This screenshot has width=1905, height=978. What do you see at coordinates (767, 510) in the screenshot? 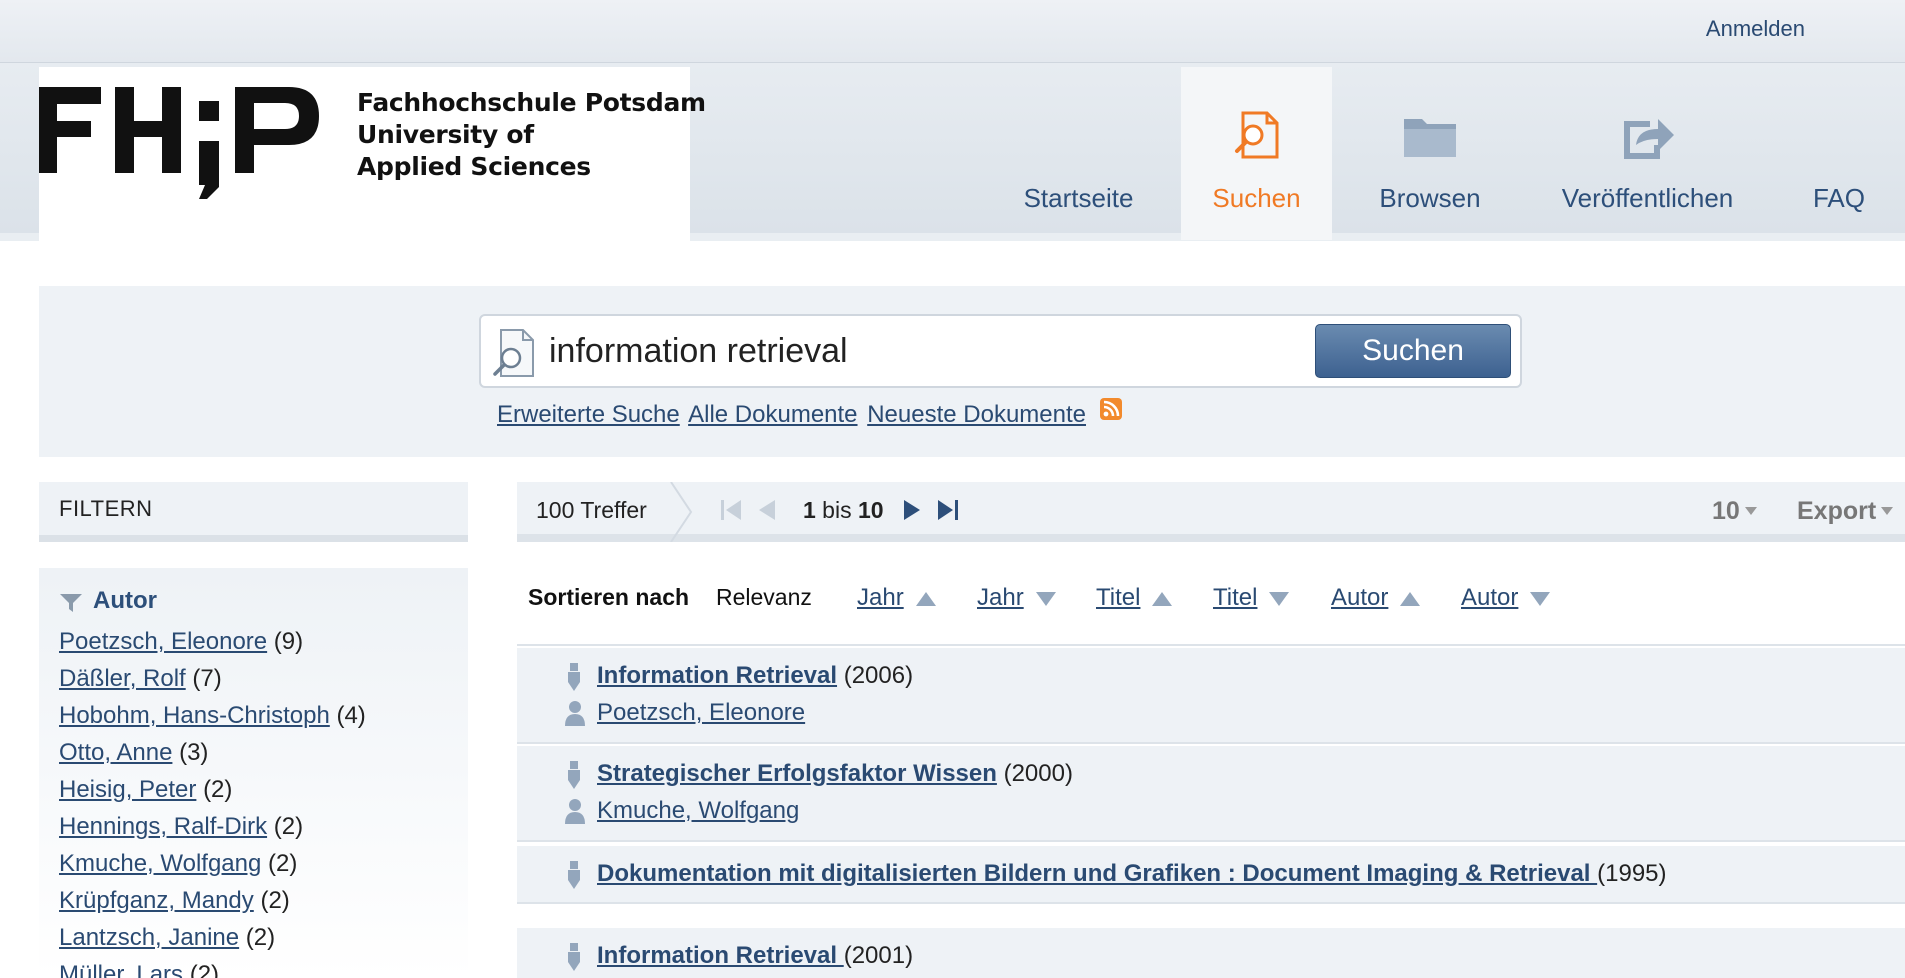
I see `previous-page-icon` at bounding box center [767, 510].